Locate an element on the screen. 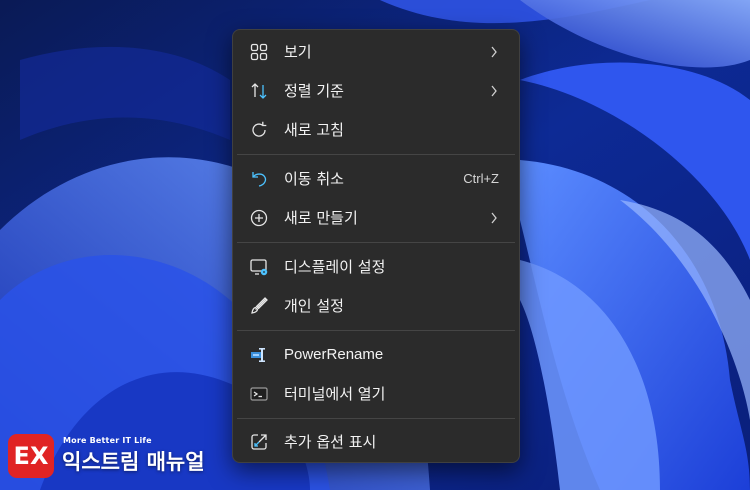 The height and width of the screenshot is (490, 750). menu-item-show-more-options: 추가 옵션 표시 is located at coordinates (376, 442).